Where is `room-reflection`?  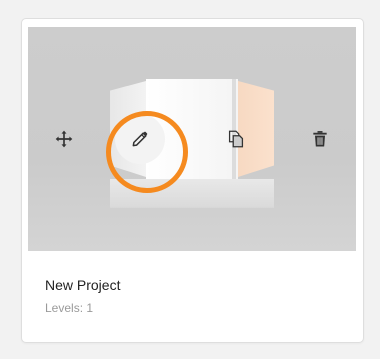 room-reflection is located at coordinates (192, 193).